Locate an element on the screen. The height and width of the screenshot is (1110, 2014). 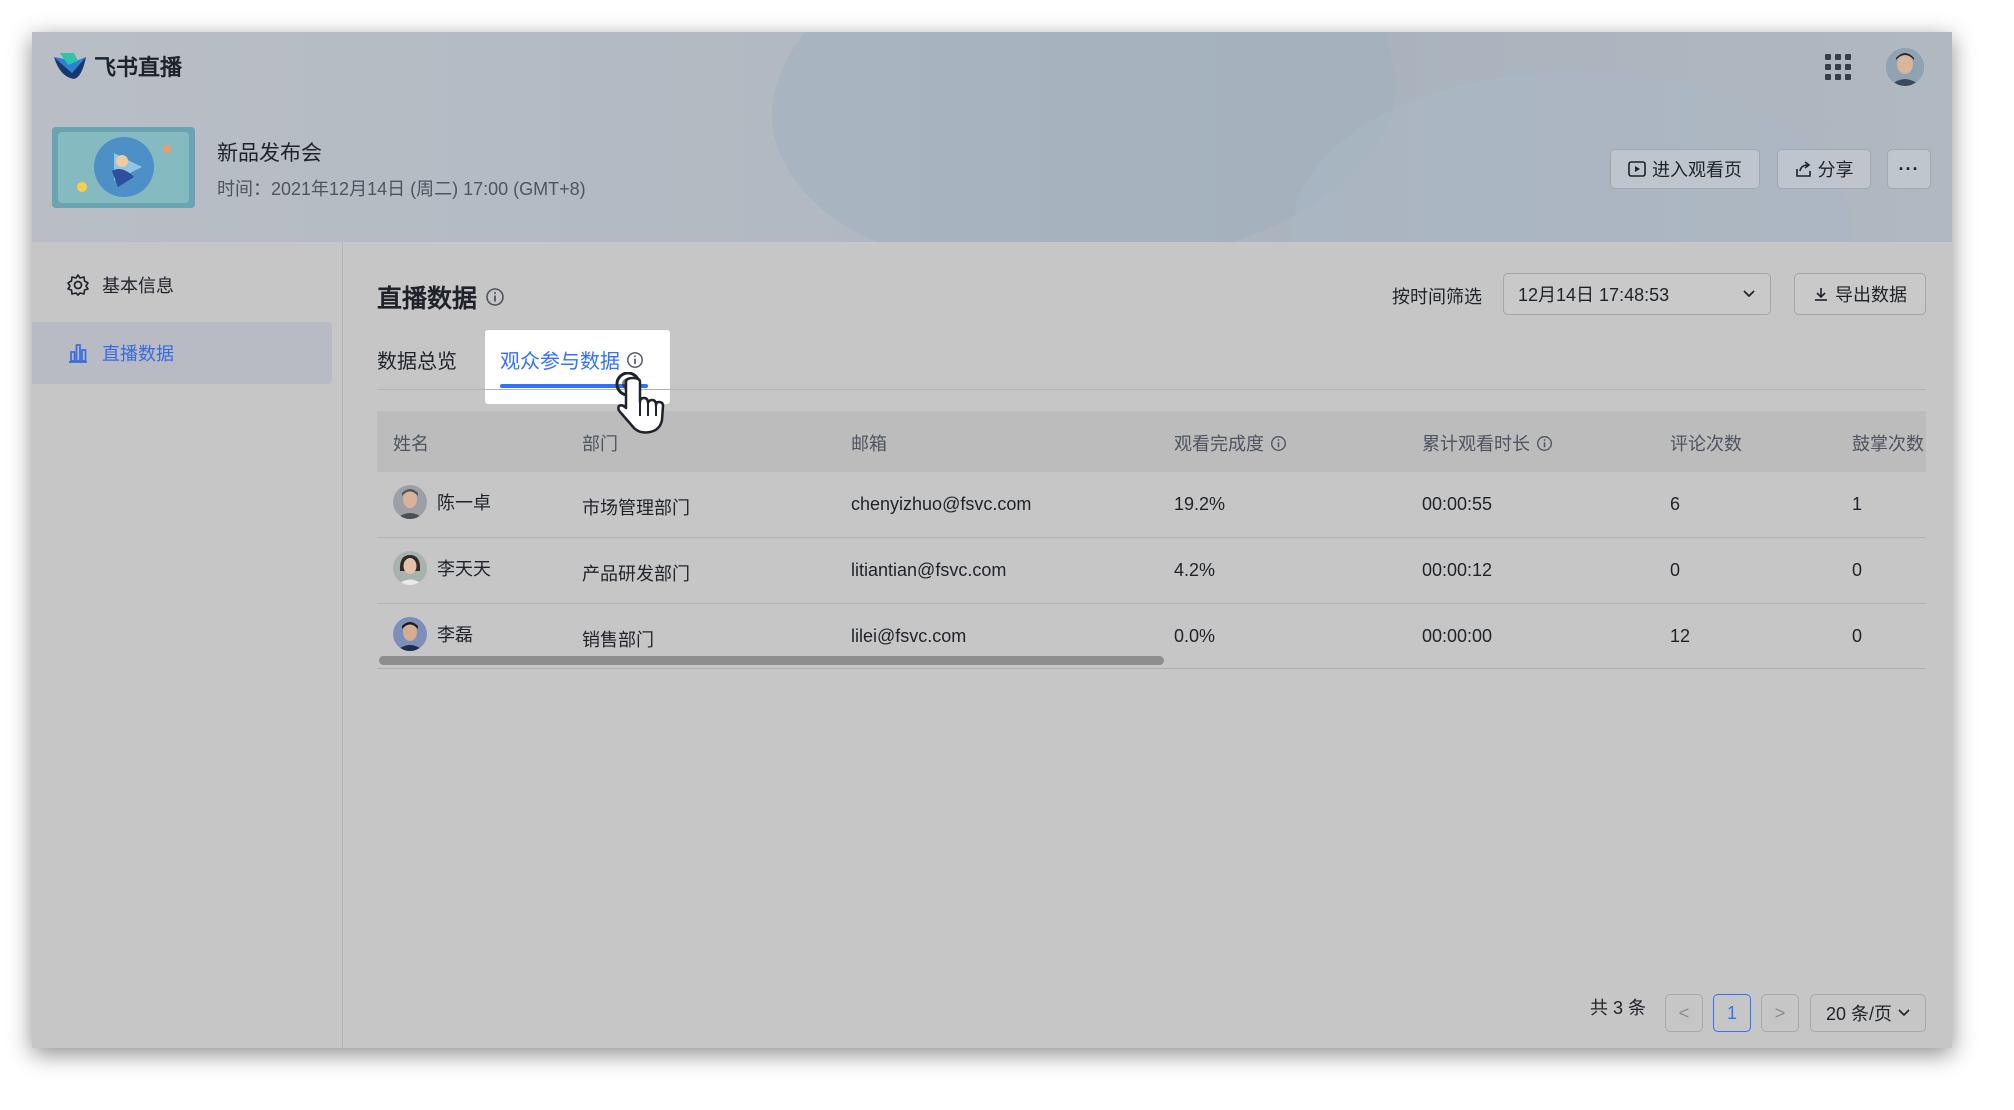
gear-icon is located at coordinates (78, 285).